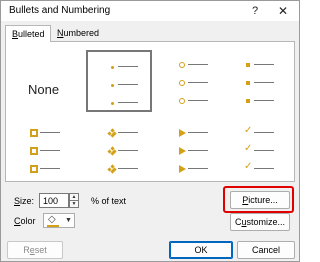  I want to click on tab-strip: Bulleted Numbered, so click(150, 33).